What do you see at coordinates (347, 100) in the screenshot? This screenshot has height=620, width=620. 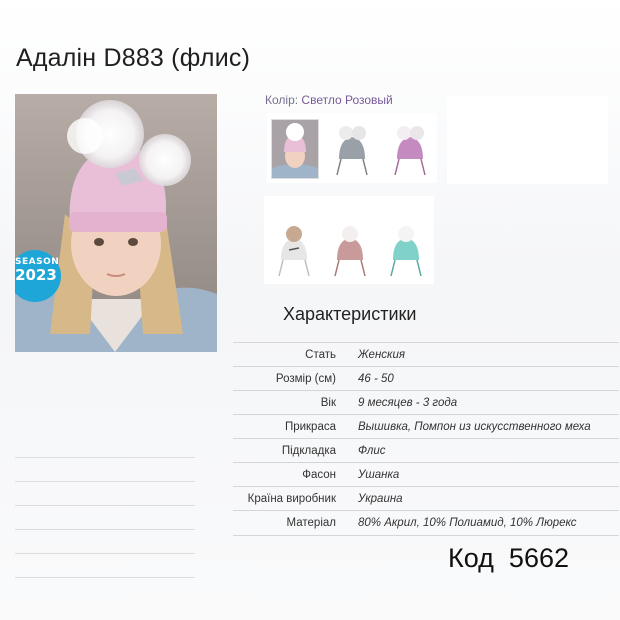 I see `color-label-value: Светло Розовый` at bounding box center [347, 100].